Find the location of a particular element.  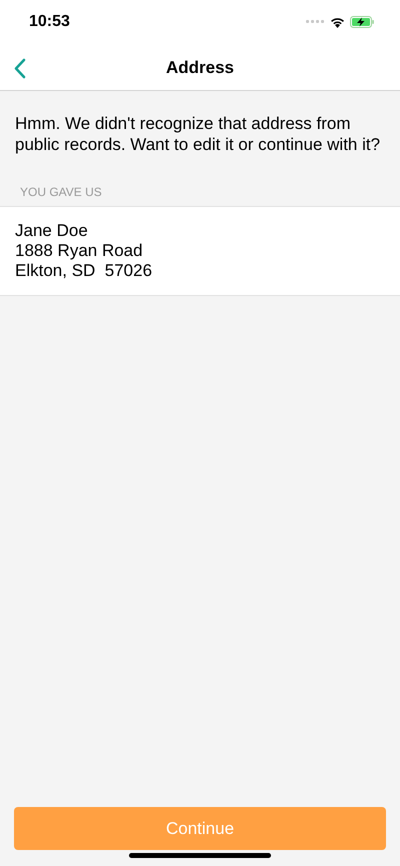

section-header: YOU GAVE US is located at coordinates (61, 193).